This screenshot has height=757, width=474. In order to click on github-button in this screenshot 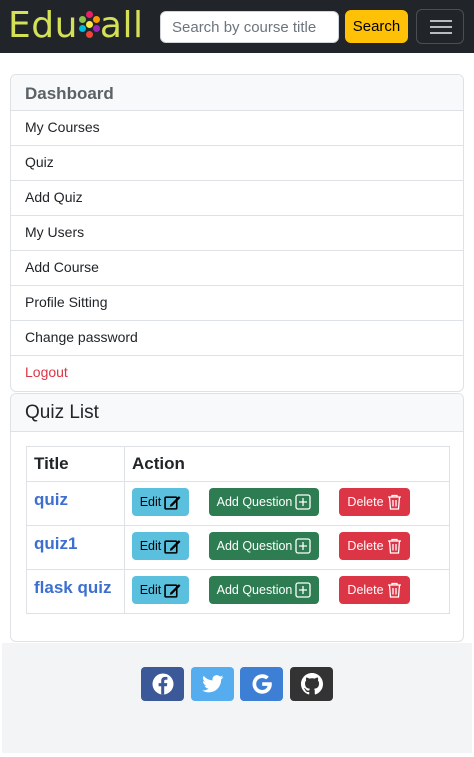, I will do `click(311, 684)`.